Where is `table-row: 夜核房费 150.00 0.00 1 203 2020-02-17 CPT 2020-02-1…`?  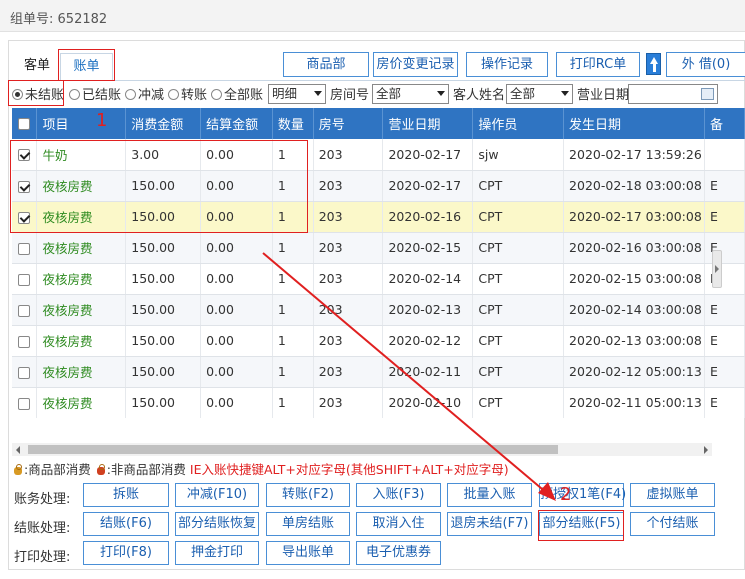 table-row: 夜核房费 150.00 0.00 1 203 2020-02-17 CPT 2020-02-1… is located at coordinates (378, 186).